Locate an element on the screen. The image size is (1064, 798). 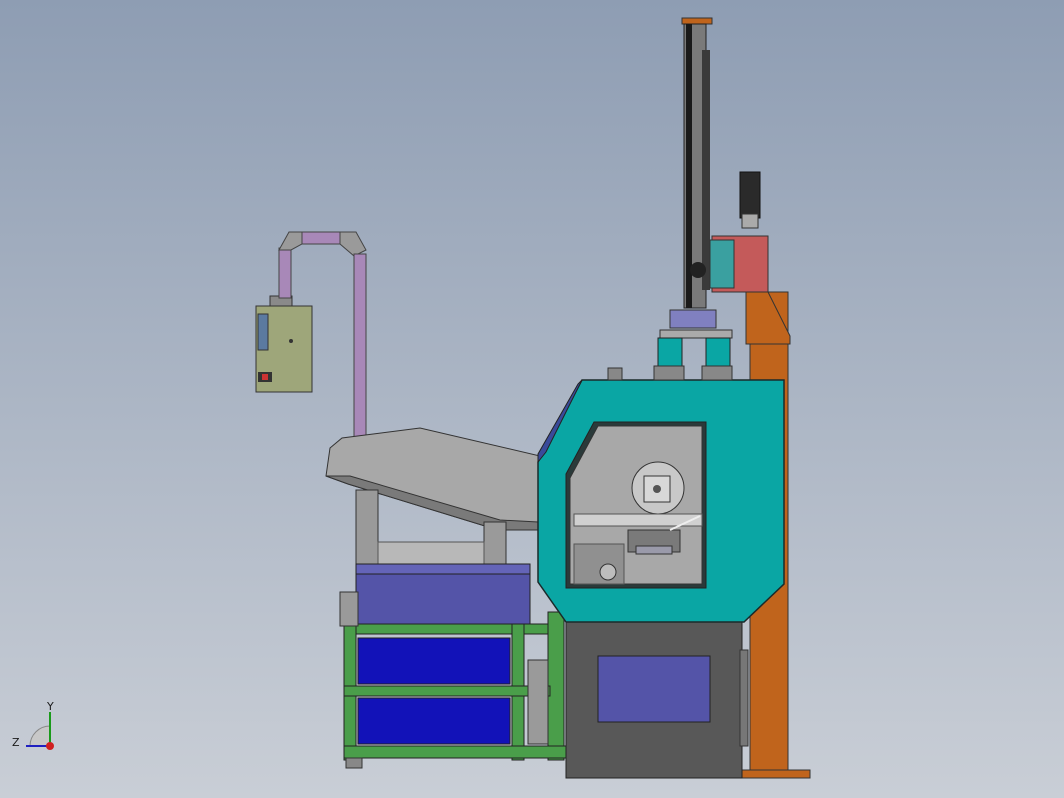
triad-y-label: Y is located at coordinates (50, 706).